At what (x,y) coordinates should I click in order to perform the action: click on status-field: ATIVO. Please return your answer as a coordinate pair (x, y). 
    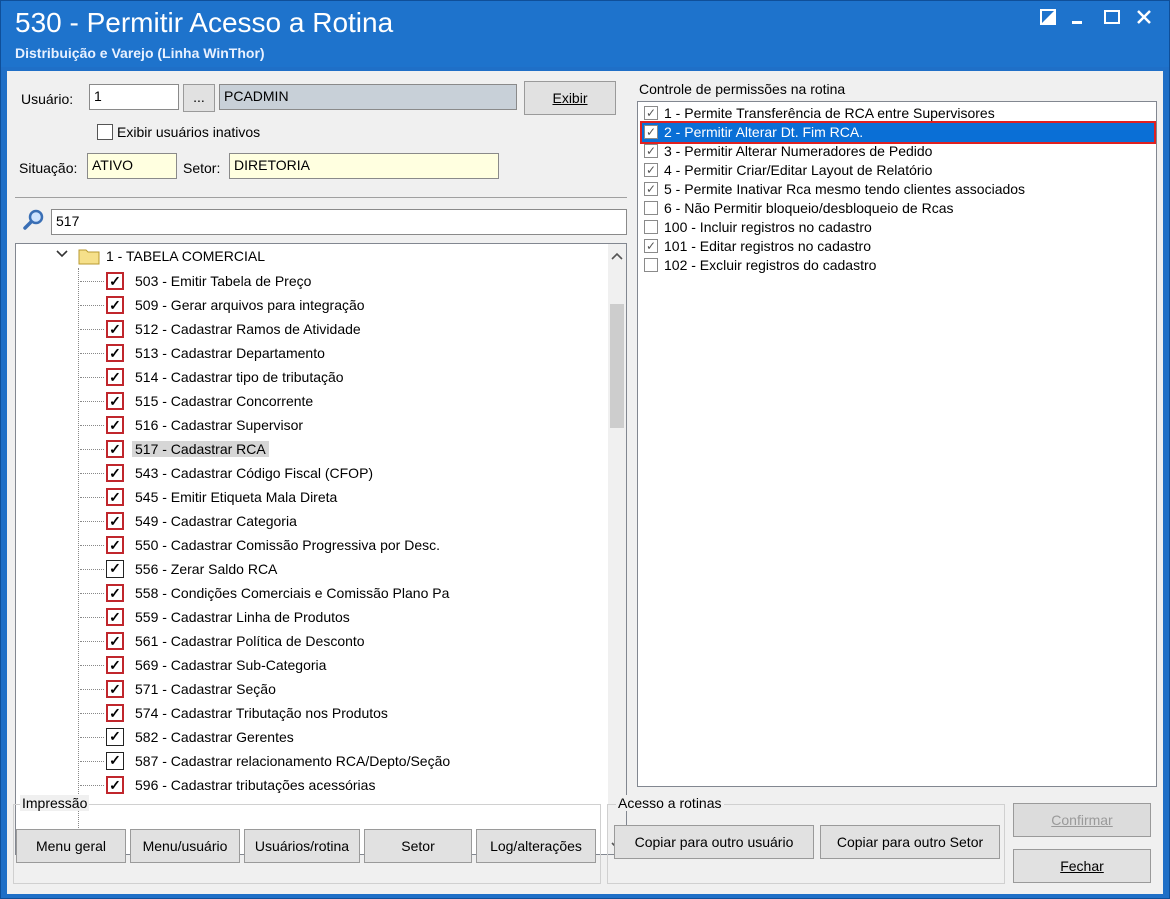
    Looking at the image, I should click on (132, 166).